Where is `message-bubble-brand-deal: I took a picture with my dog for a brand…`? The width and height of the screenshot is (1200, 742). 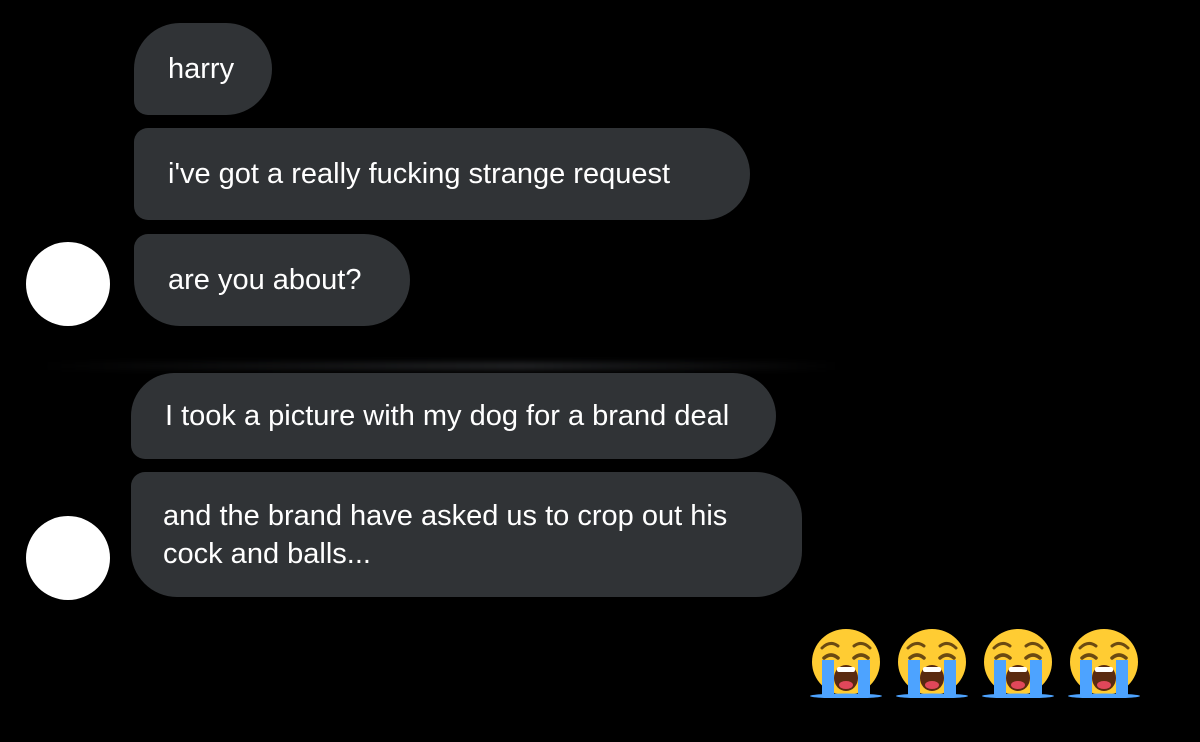
message-bubble-brand-deal: I took a picture with my dog for a brand… is located at coordinates (453, 416).